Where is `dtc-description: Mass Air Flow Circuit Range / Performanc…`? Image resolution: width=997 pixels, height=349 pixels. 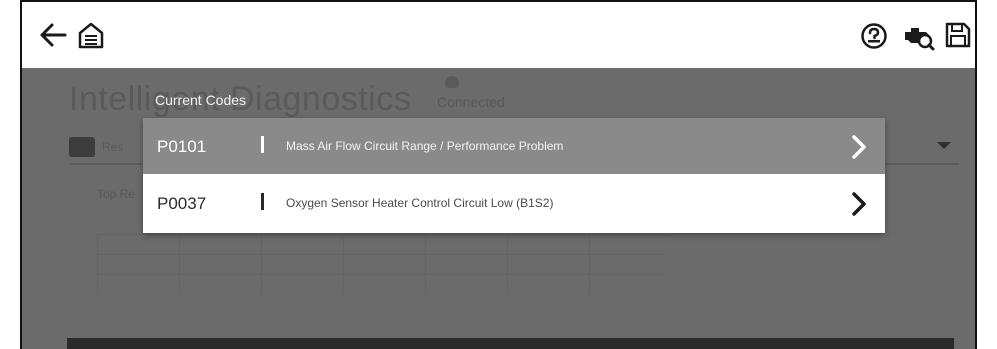
dtc-description: Mass Air Flow Circuit Range / Performanc… is located at coordinates (425, 146).